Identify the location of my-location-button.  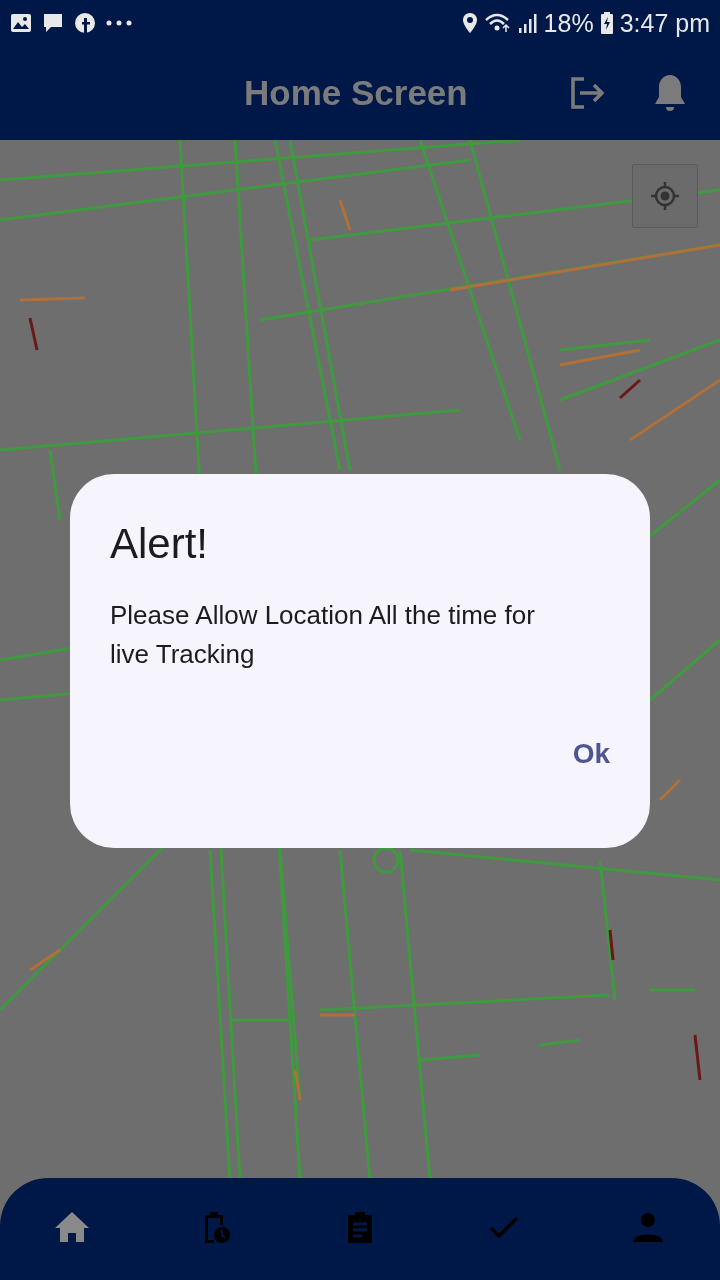
(665, 196).